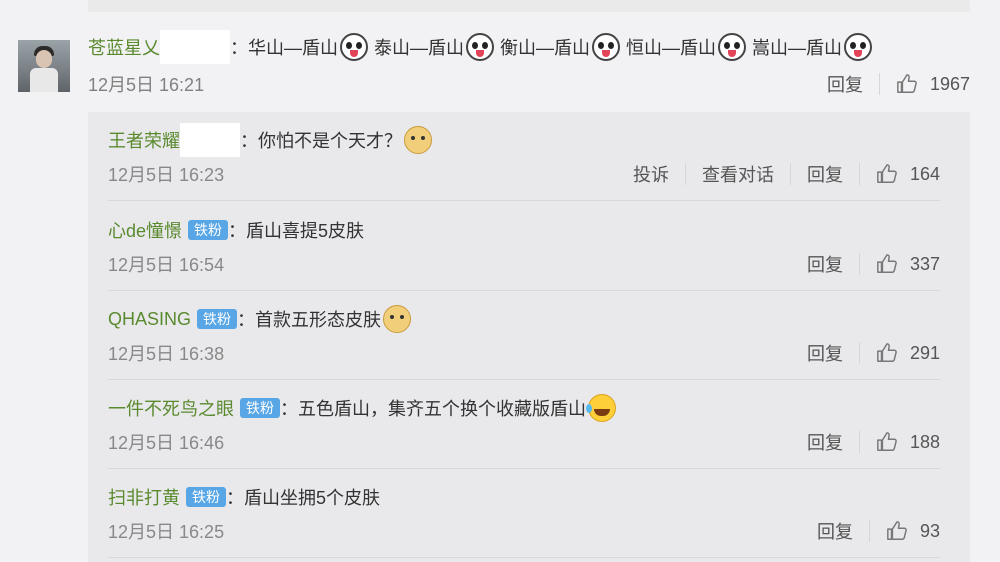 The width and height of the screenshot is (1000, 562). What do you see at coordinates (797, 48) in the screenshot?
I see `comment-text-part: 嵩山—盾山` at bounding box center [797, 48].